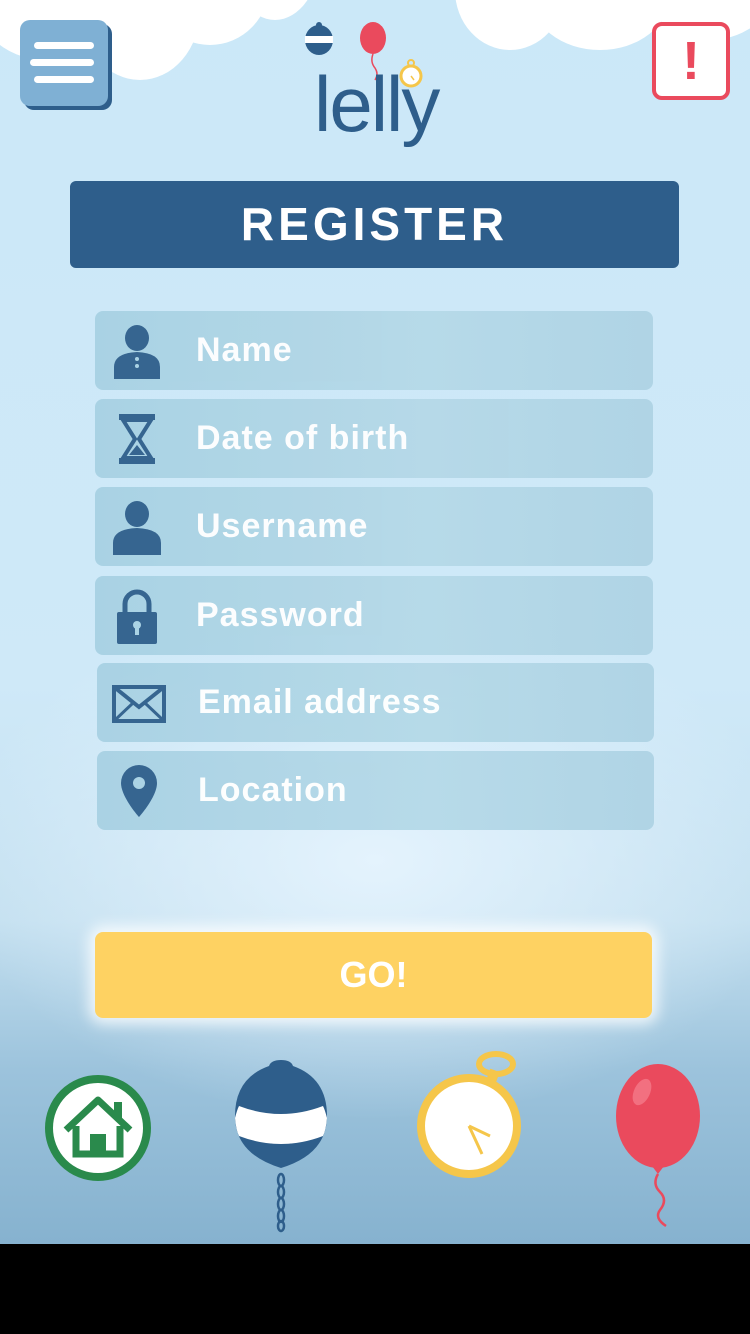  Describe the element at coordinates (137, 352) in the screenshot. I see `person-tie-icon` at that location.